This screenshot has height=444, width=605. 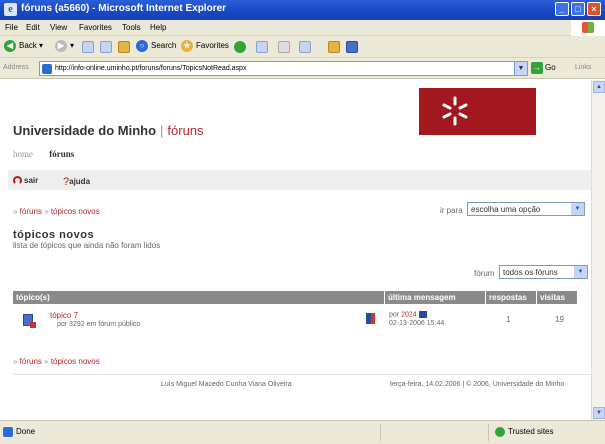 I want to click on close-button: ×, so click(x=594, y=9).